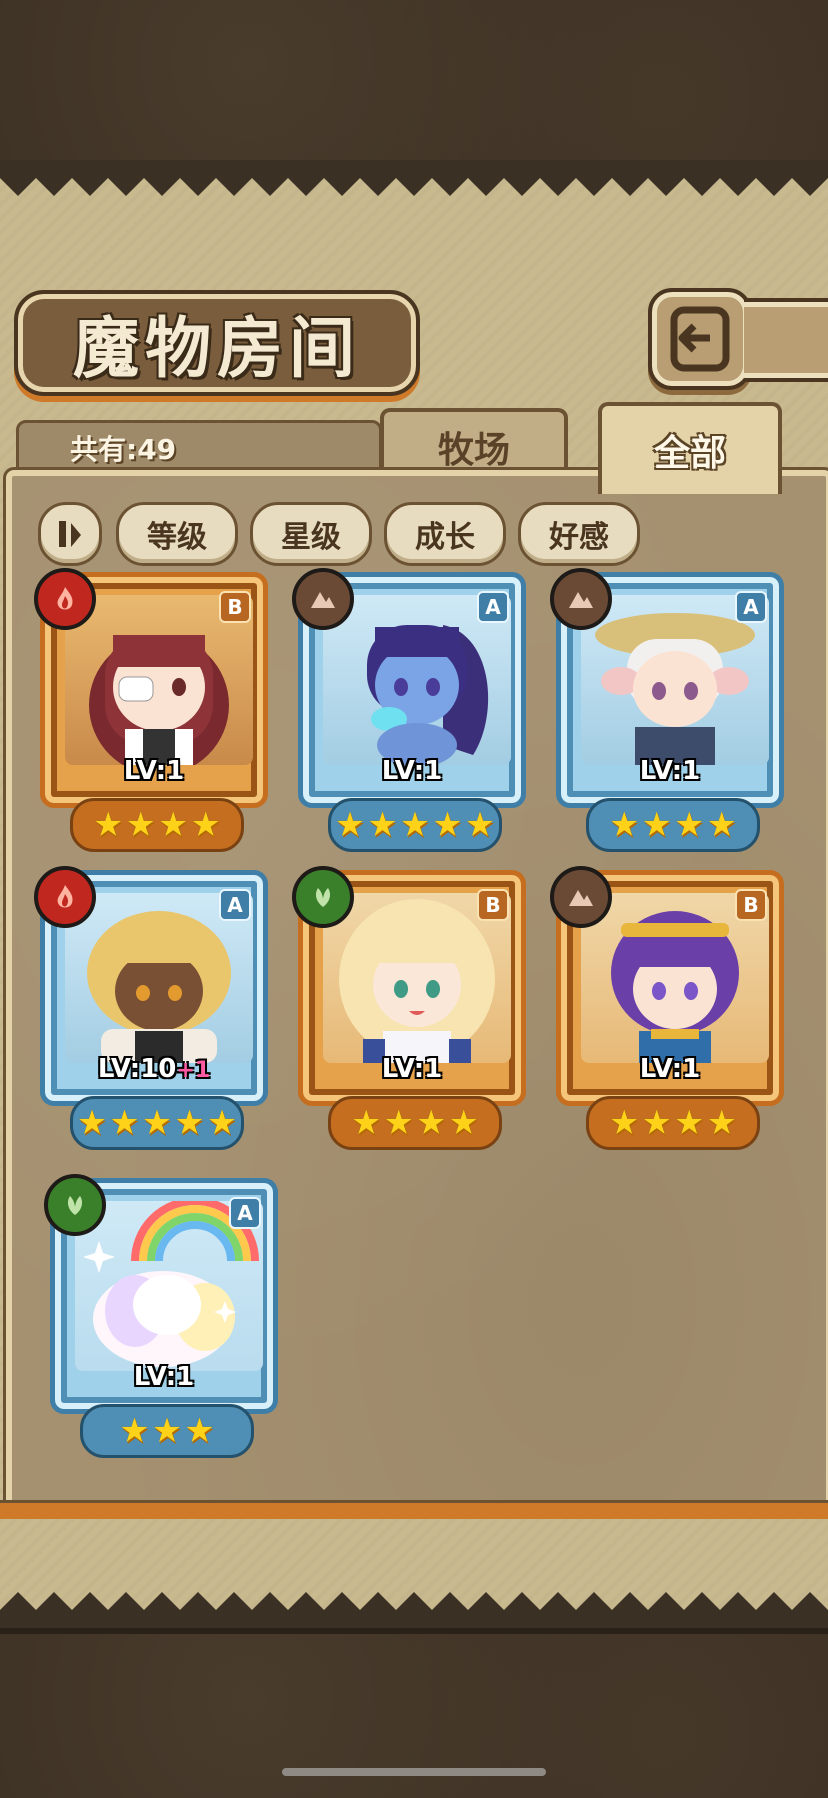  What do you see at coordinates (217, 348) in the screenshot?
I see `page-title: 魔物房间` at bounding box center [217, 348].